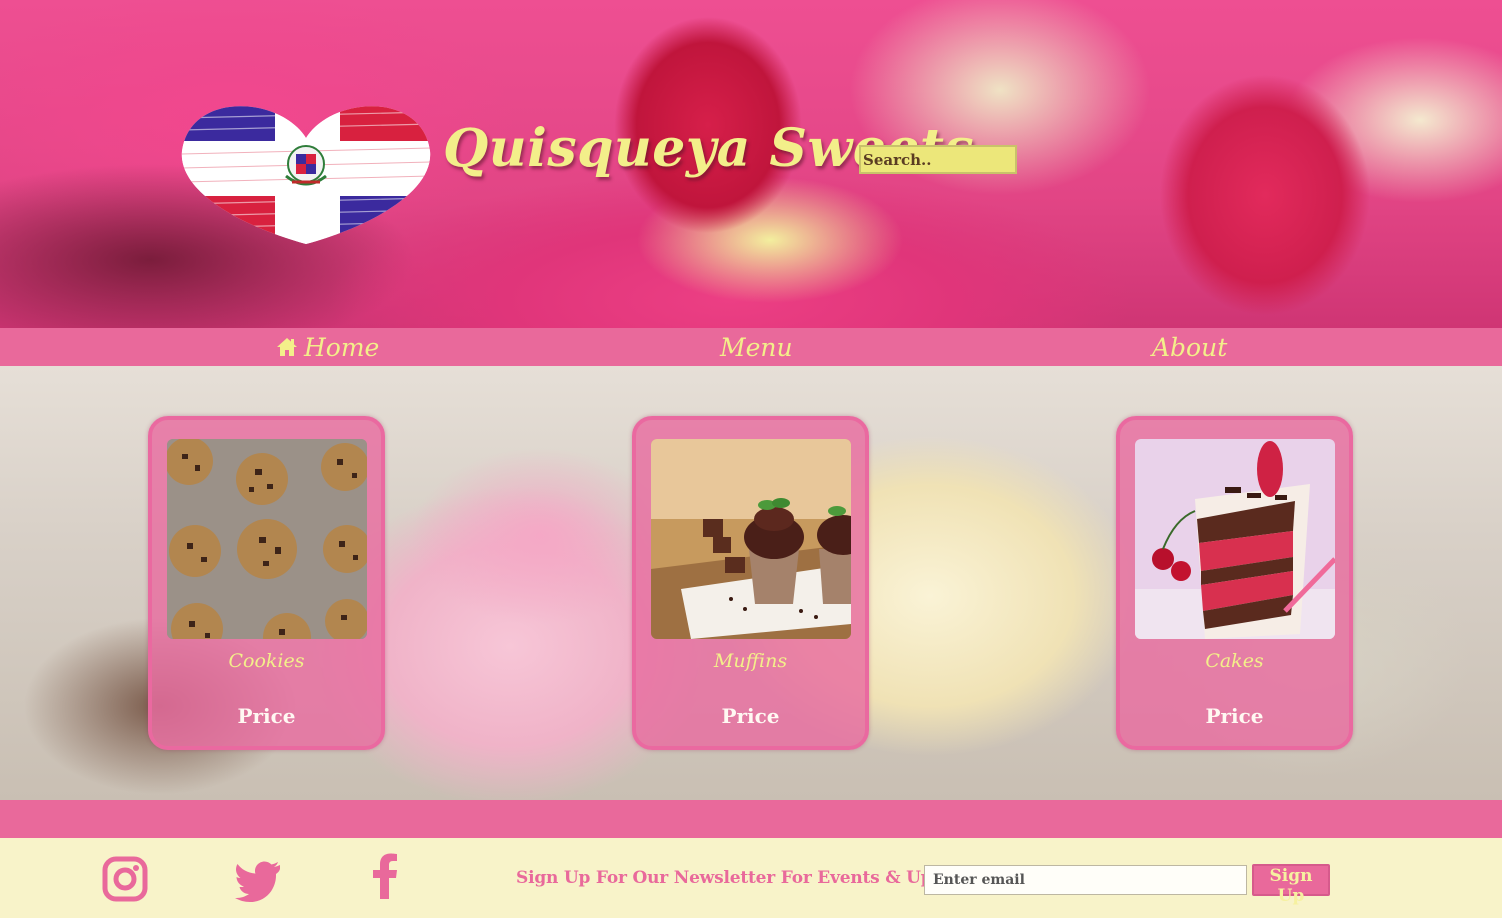  I want to click on nav-label-menu: Menu, so click(756, 347).